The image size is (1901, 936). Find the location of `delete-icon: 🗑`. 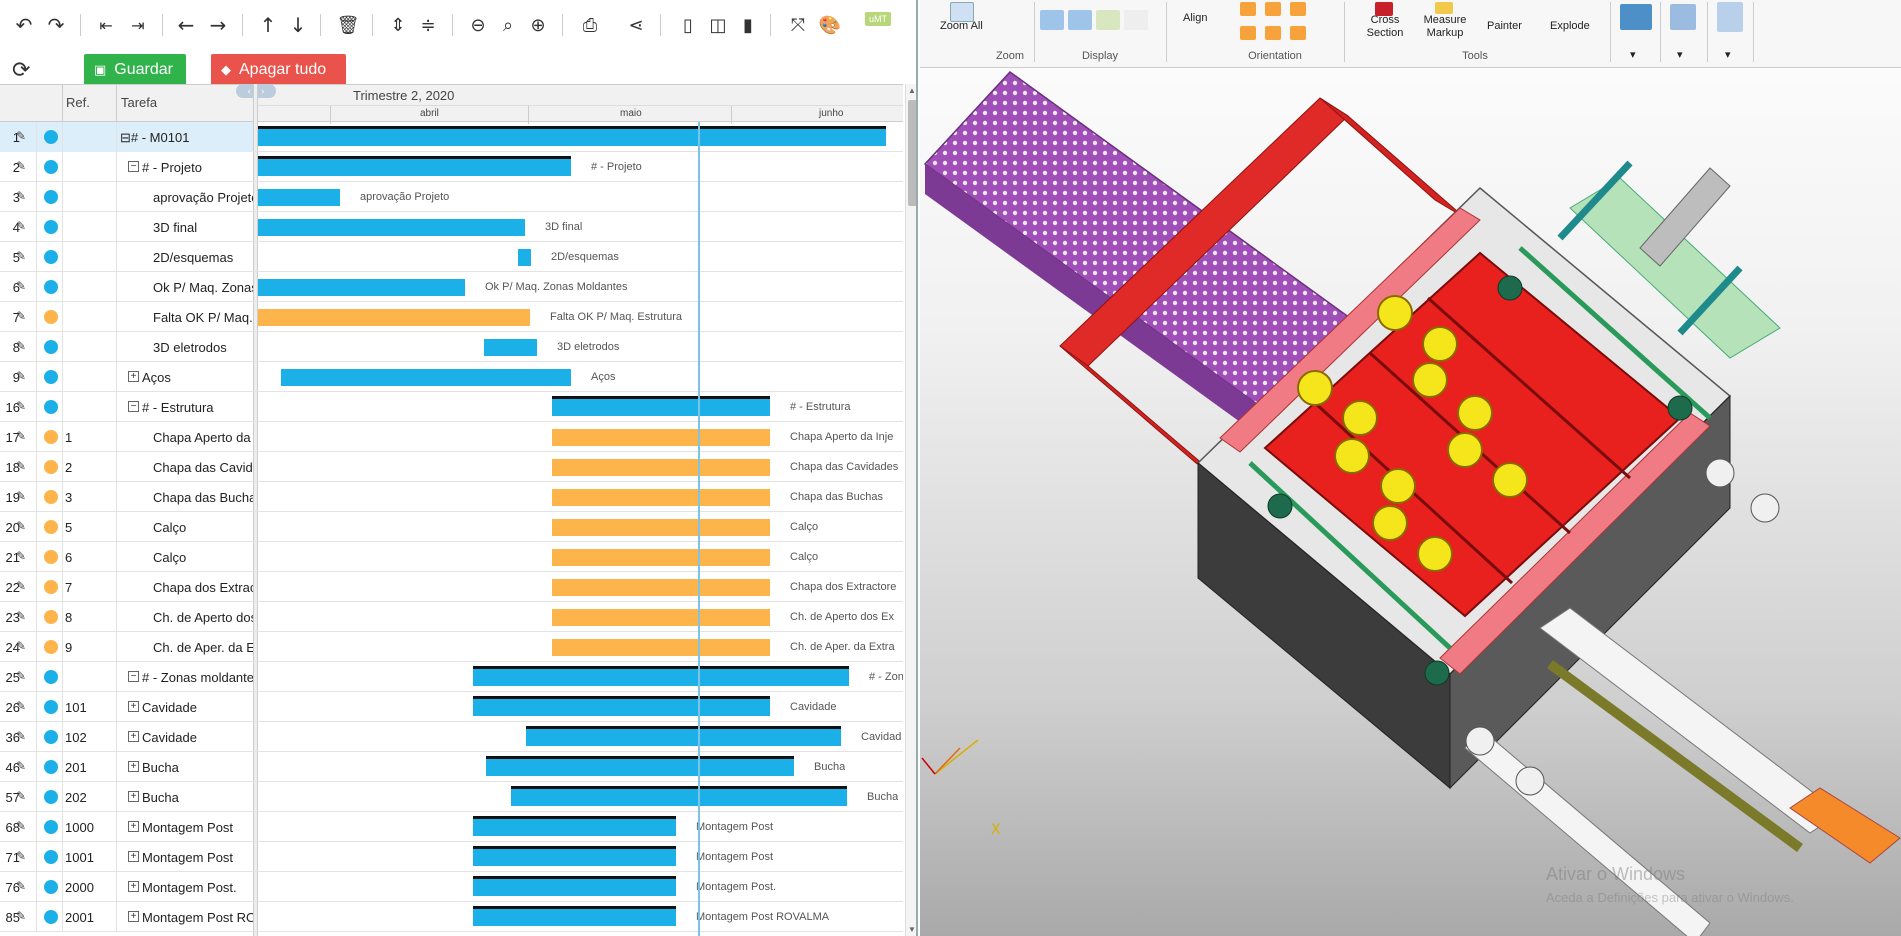

delete-icon: 🗑 is located at coordinates (348, 25).